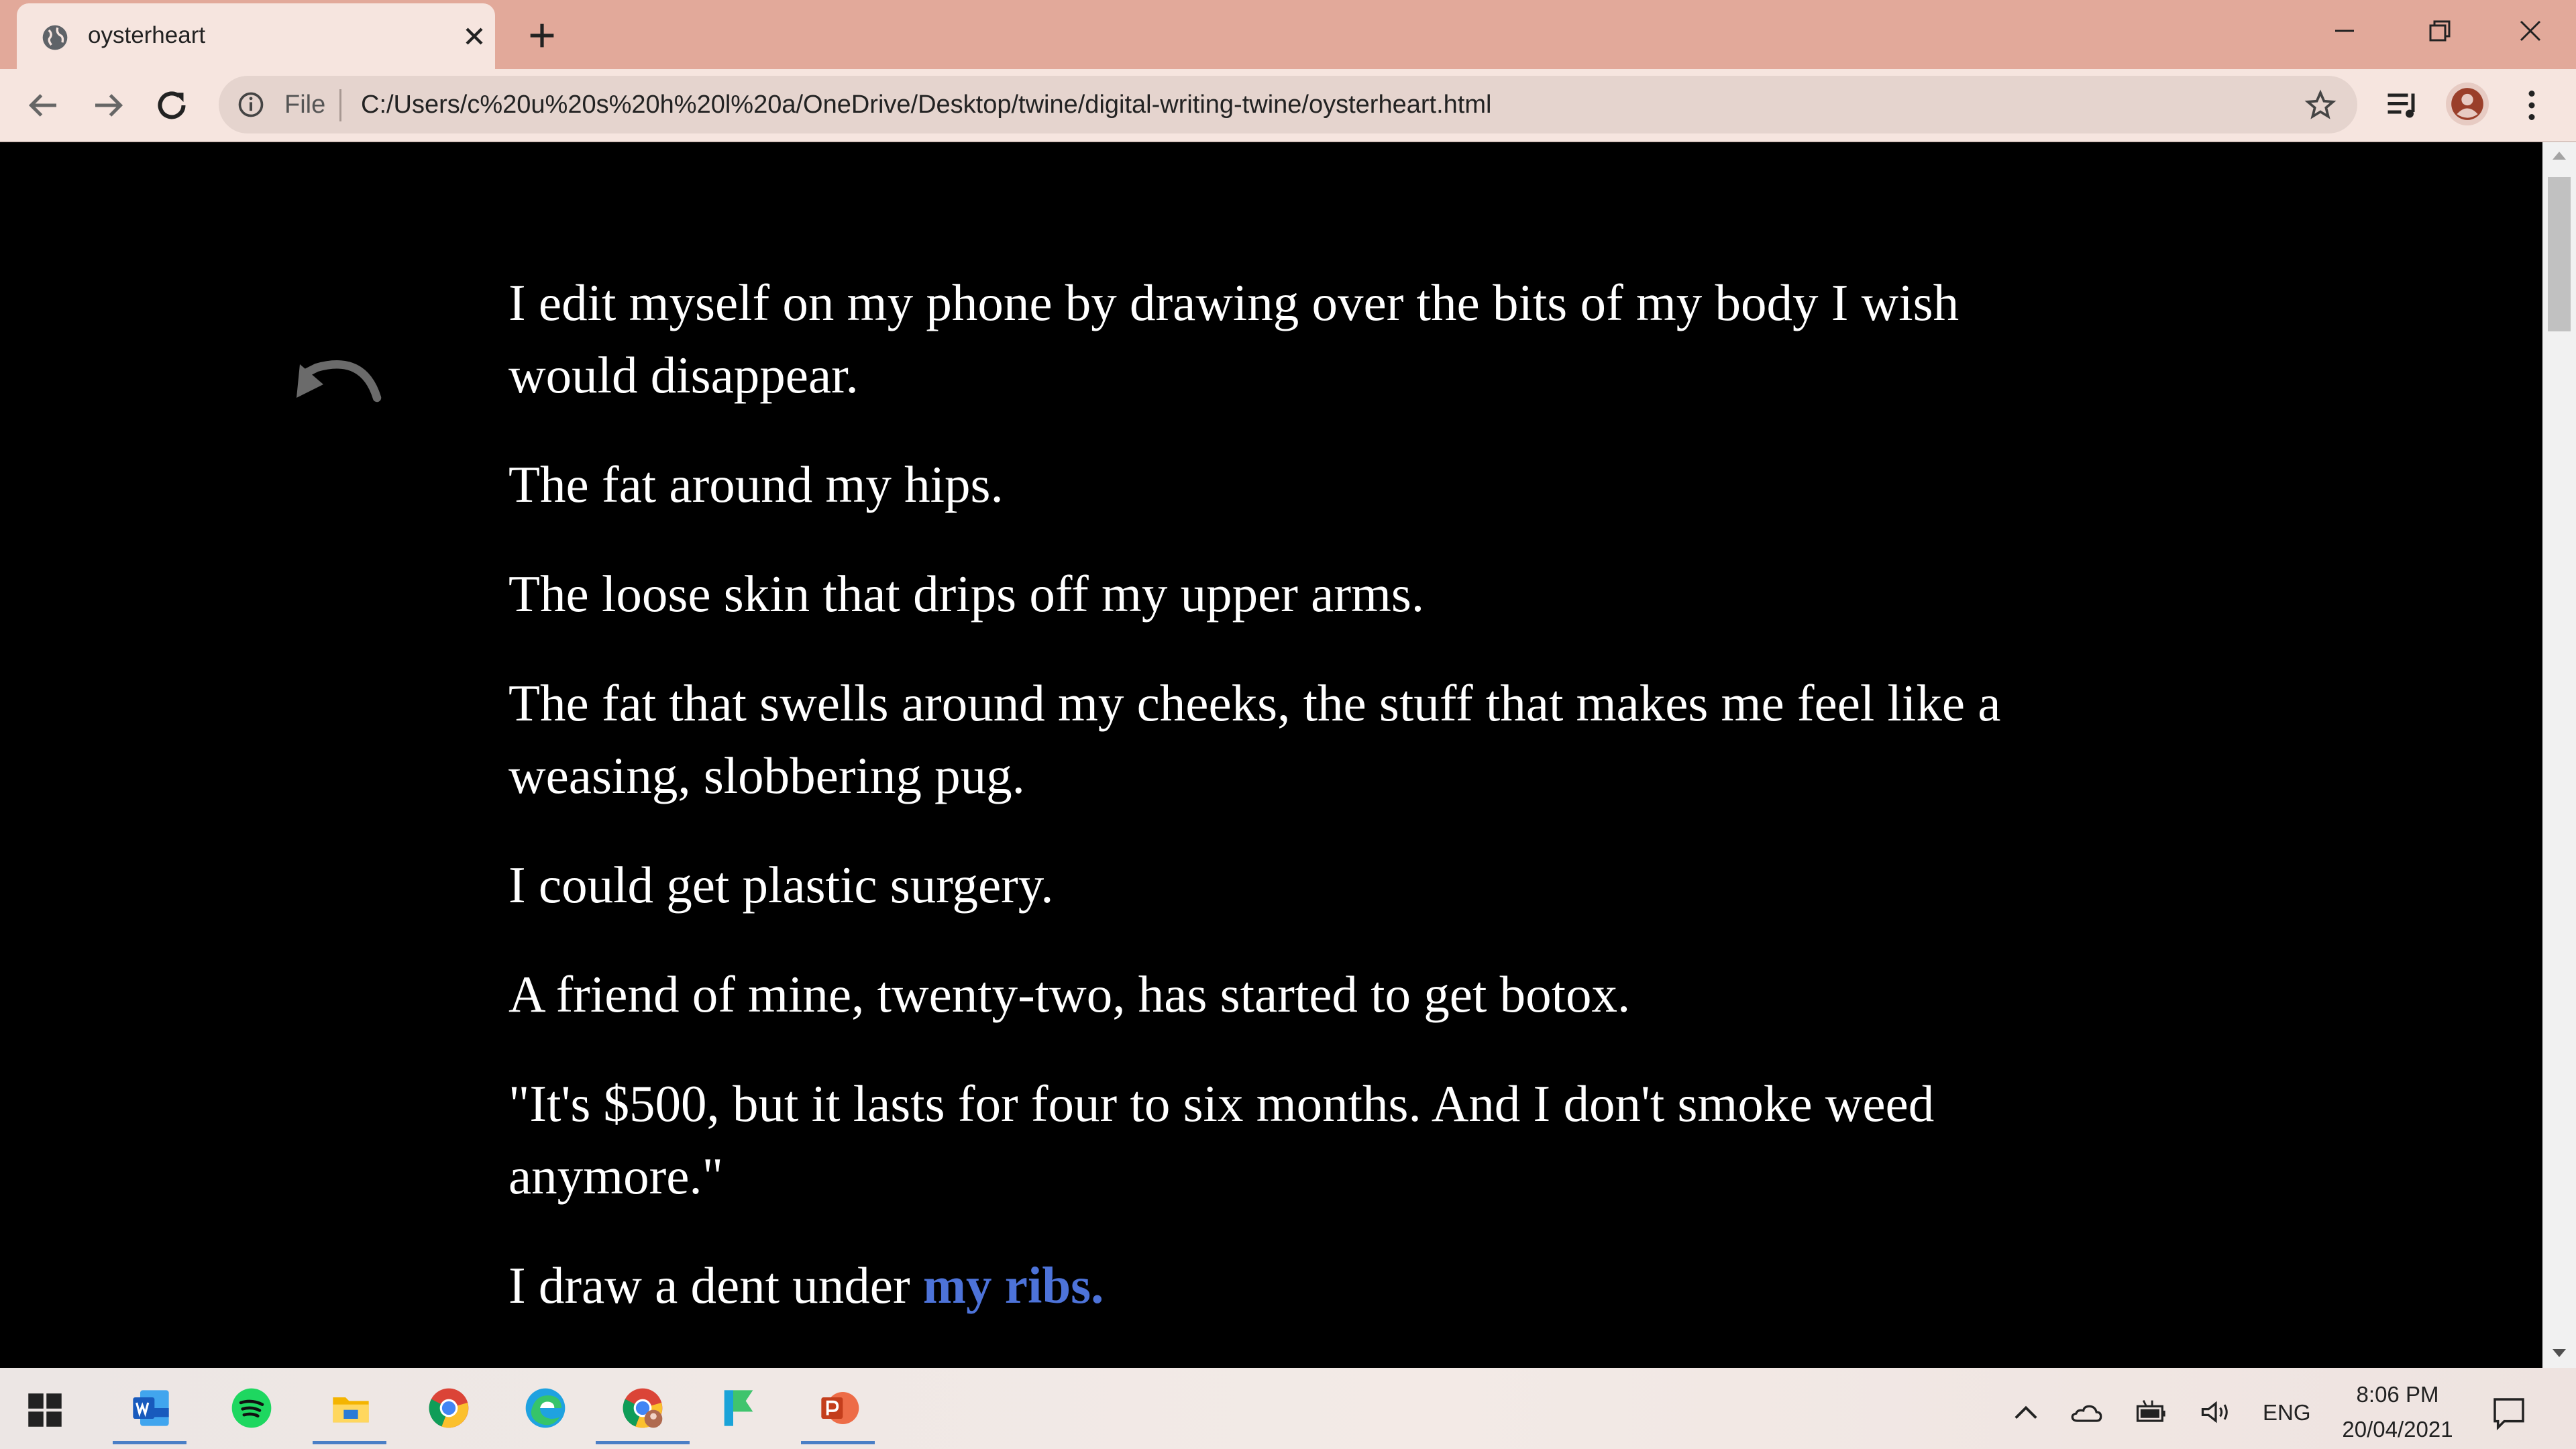  I want to click on close-window-icon, so click(2530, 31).